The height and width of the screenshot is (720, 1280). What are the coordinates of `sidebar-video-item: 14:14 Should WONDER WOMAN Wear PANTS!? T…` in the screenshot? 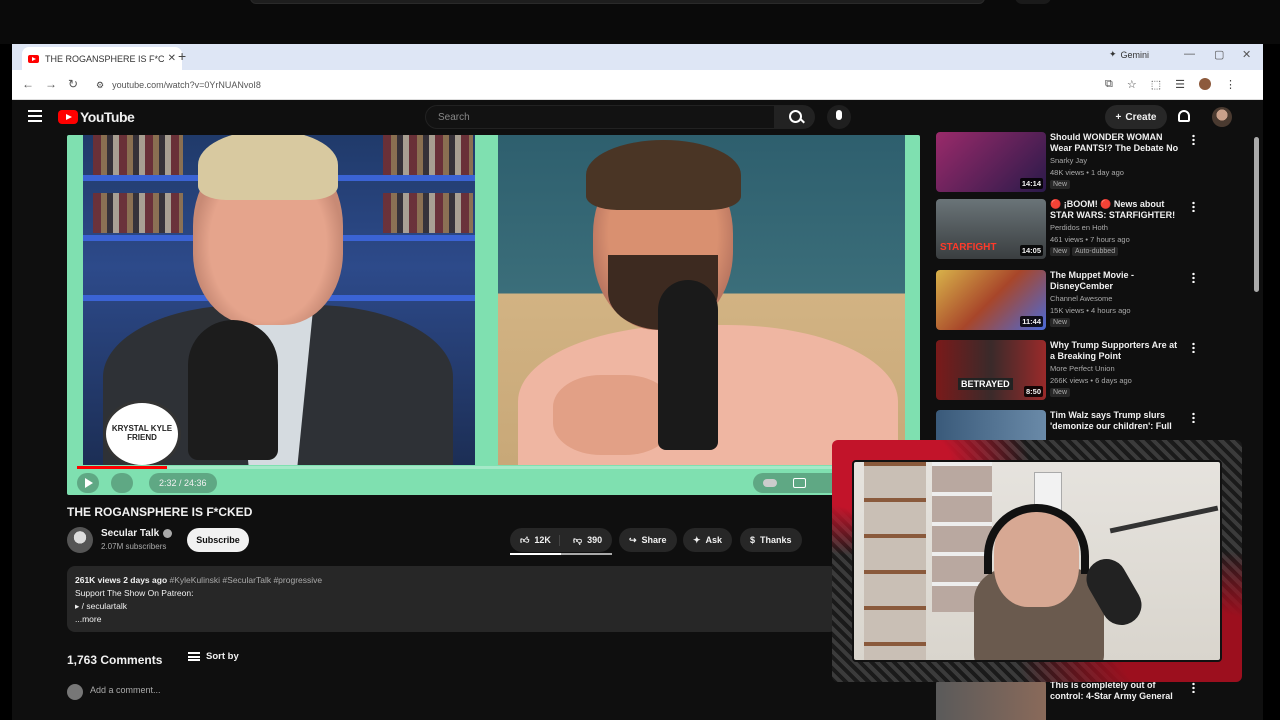 It's located at (1086, 163).